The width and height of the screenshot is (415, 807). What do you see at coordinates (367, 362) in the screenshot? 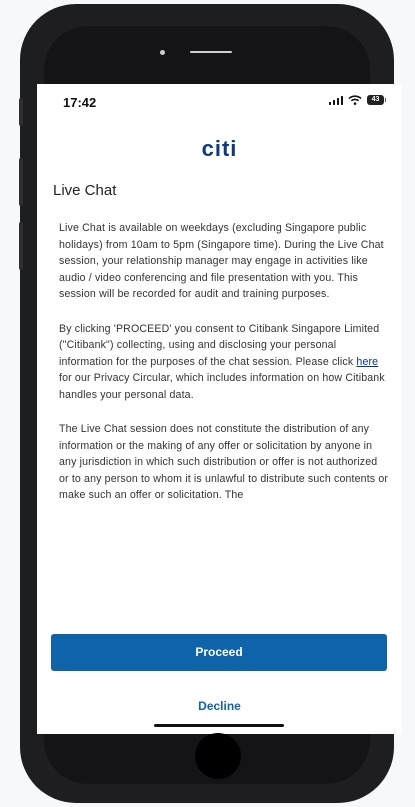
I see `privacy-circular-link: here` at bounding box center [367, 362].